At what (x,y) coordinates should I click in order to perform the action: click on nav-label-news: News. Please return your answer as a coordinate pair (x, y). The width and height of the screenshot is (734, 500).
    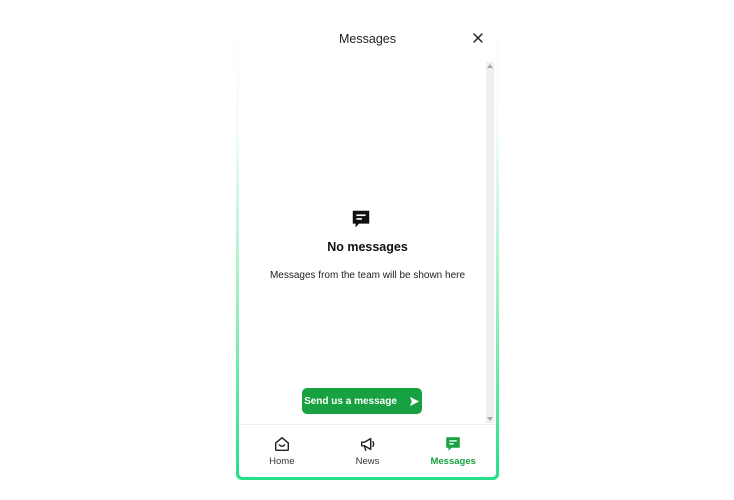
    Looking at the image, I should click on (367, 461).